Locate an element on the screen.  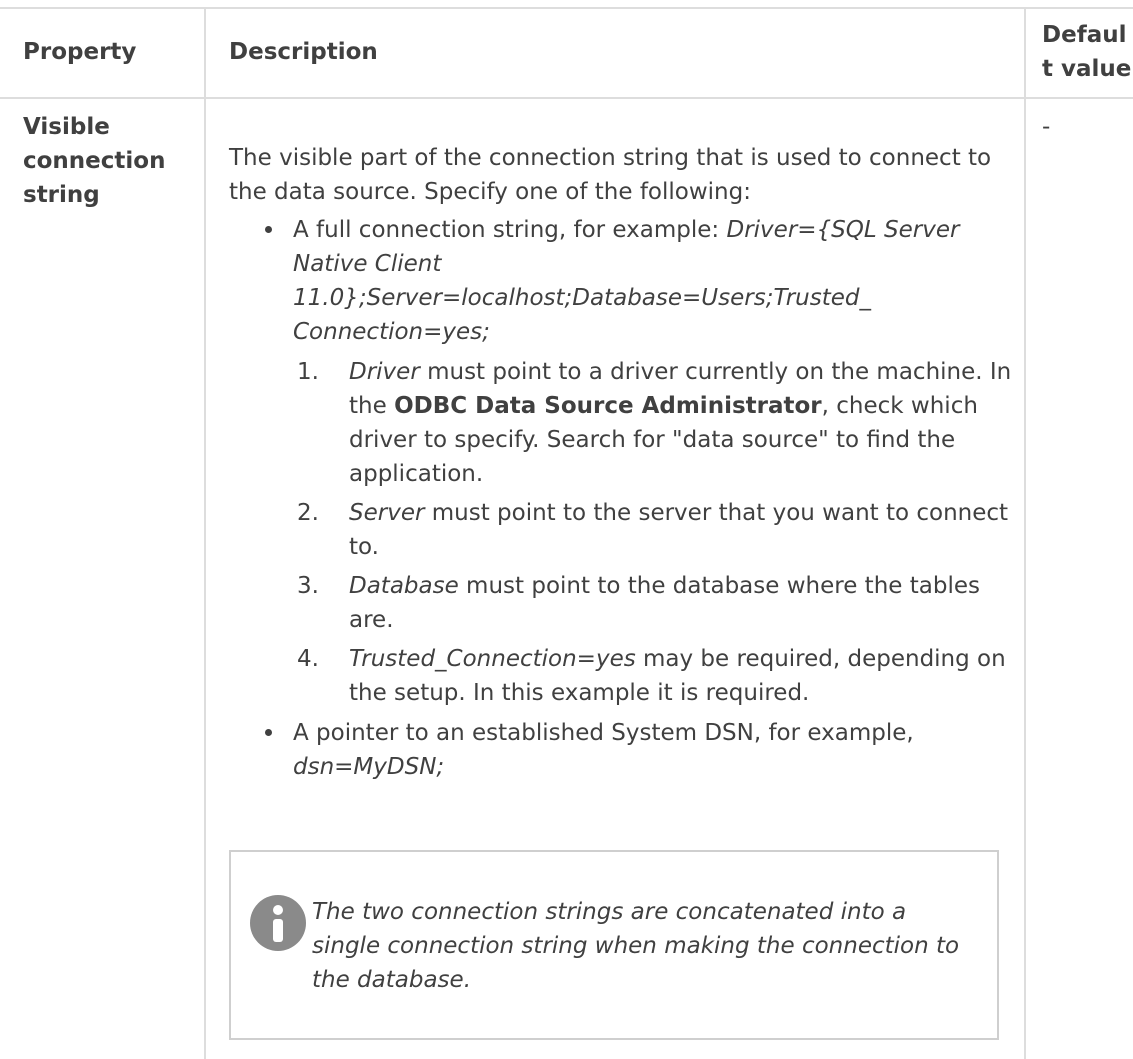
header-property: Property is located at coordinates (80, 52).